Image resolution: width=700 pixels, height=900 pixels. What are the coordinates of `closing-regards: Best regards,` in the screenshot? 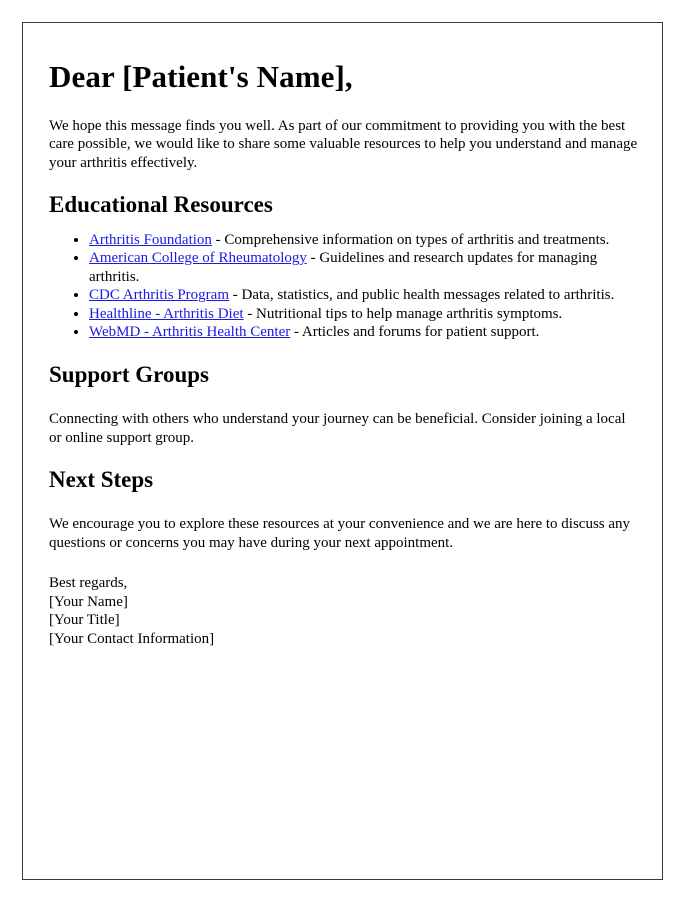 It's located at (88, 583).